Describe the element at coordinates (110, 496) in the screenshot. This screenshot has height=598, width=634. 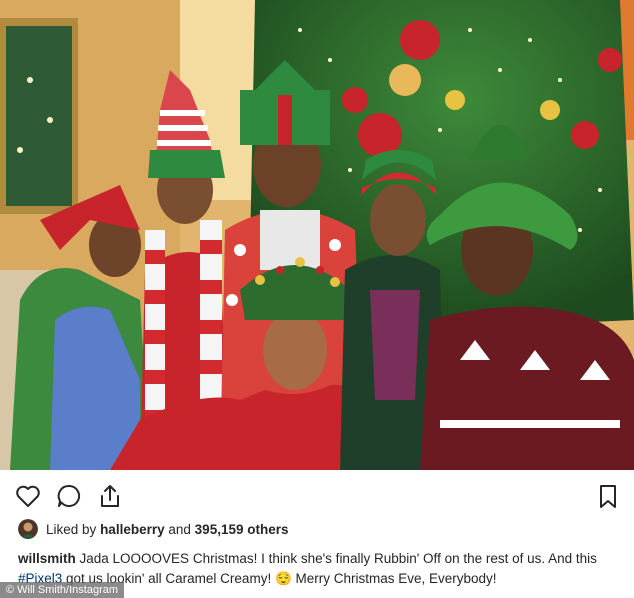
I see `share-icon` at that location.